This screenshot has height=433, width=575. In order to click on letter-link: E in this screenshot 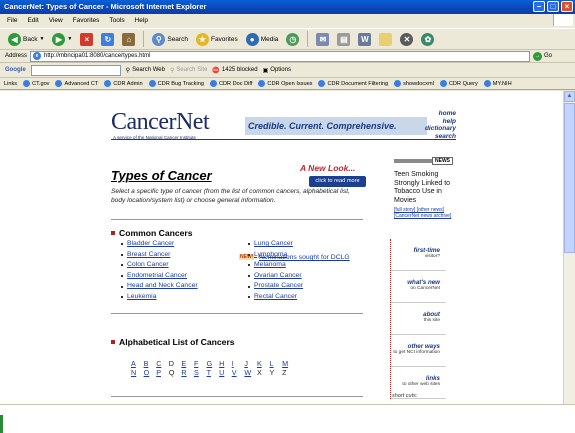, I will do `click(187, 363)`.